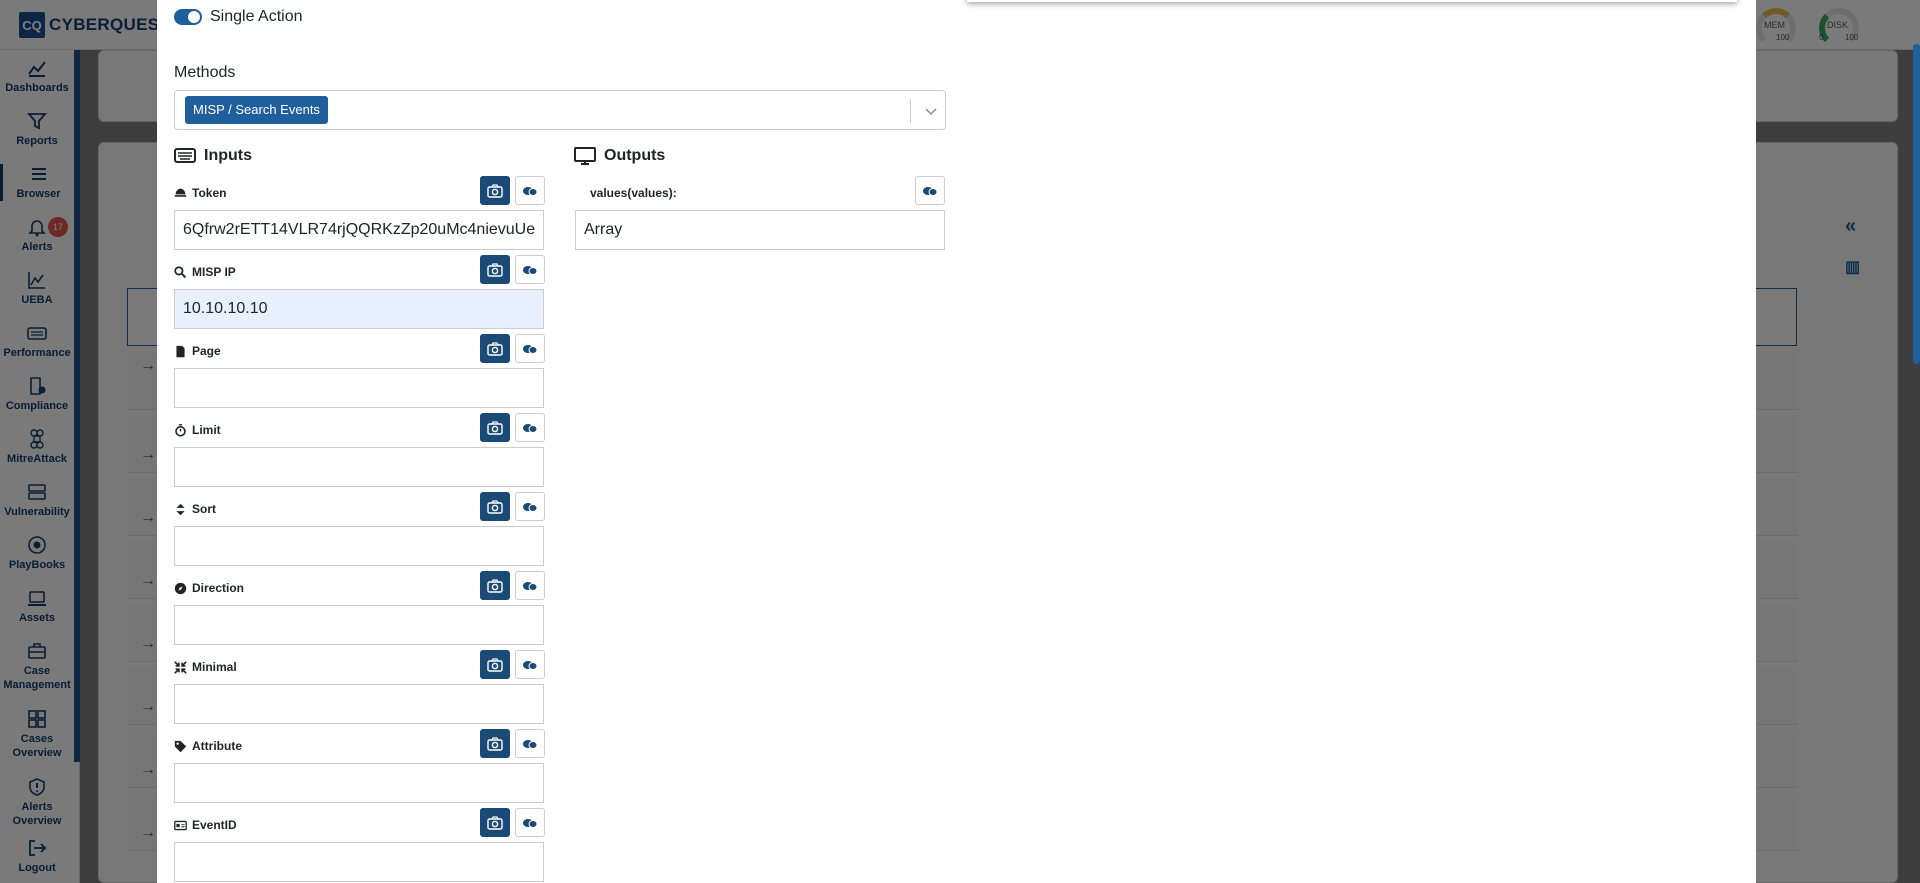 The width and height of the screenshot is (1920, 883). Describe the element at coordinates (359, 230) in the screenshot. I see `input-field-token: 6Qfrw2rETT14VLR74rjQQRKzZp20uMc4nievuUe` at that location.